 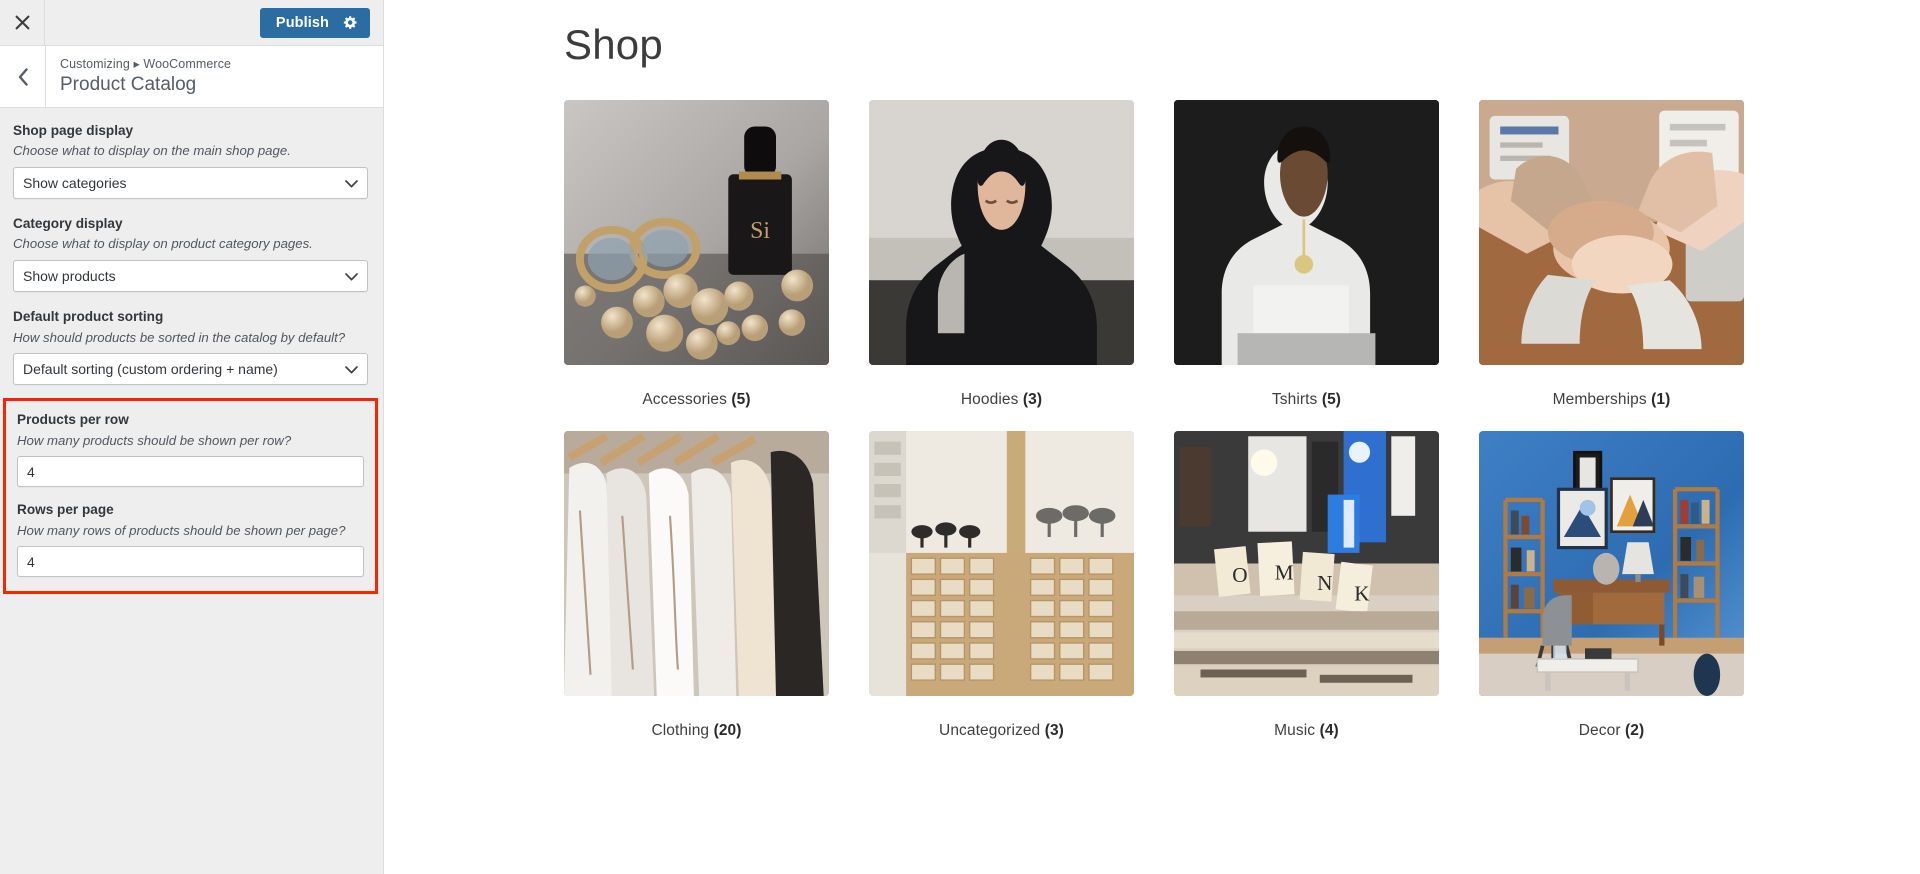 I want to click on category-card-label: Memberships (1), so click(x=1611, y=400).